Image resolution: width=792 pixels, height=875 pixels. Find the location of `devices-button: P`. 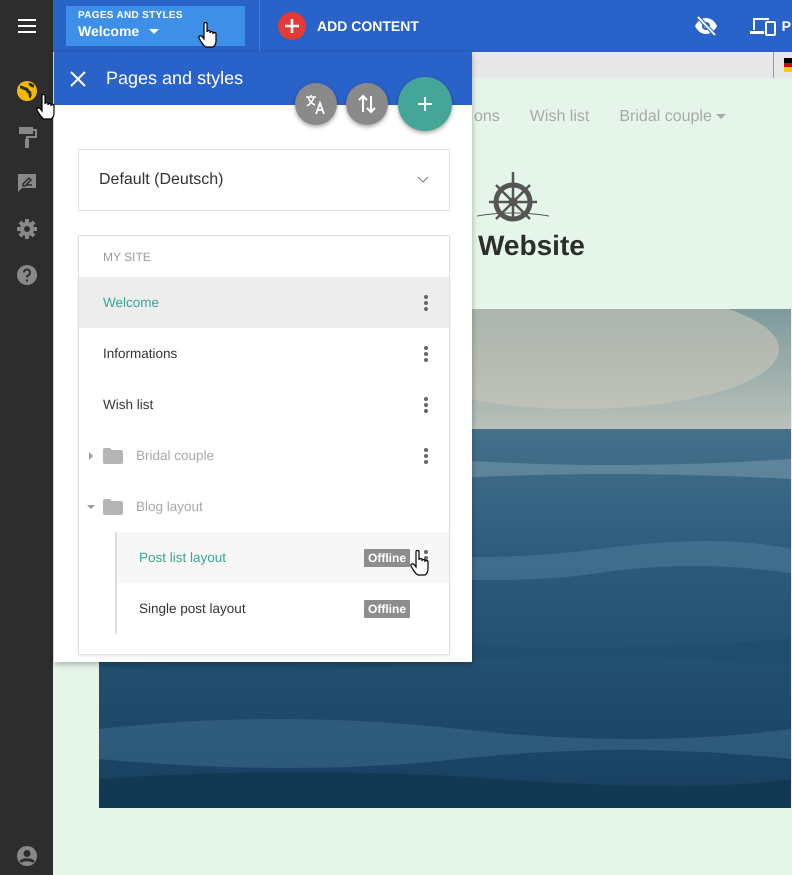

devices-button: P is located at coordinates (770, 26).